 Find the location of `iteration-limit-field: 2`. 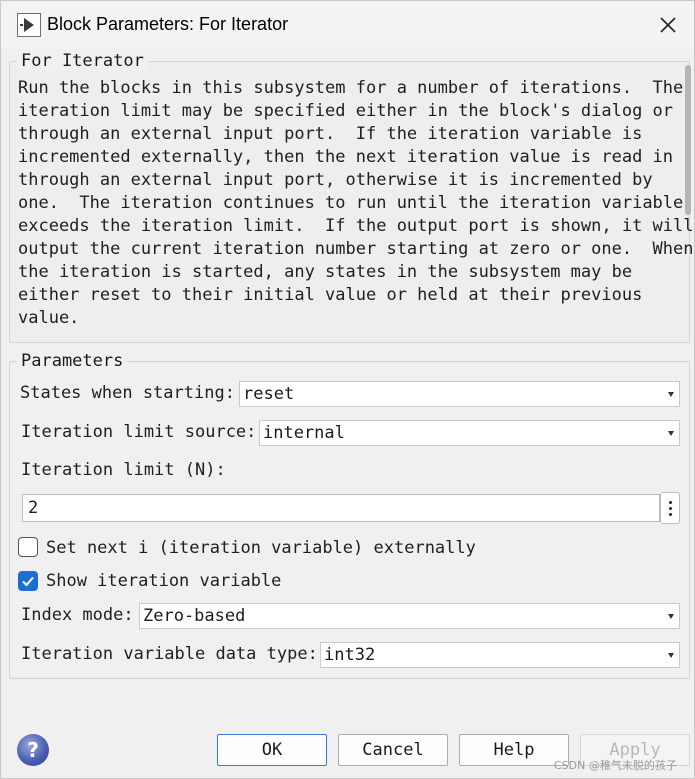

iteration-limit-field: 2 is located at coordinates (341, 508).